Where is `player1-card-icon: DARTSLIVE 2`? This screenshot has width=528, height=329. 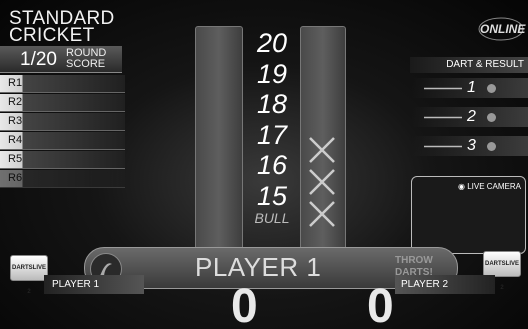 player1-card-icon: DARTSLIVE 2 is located at coordinates (29, 275).